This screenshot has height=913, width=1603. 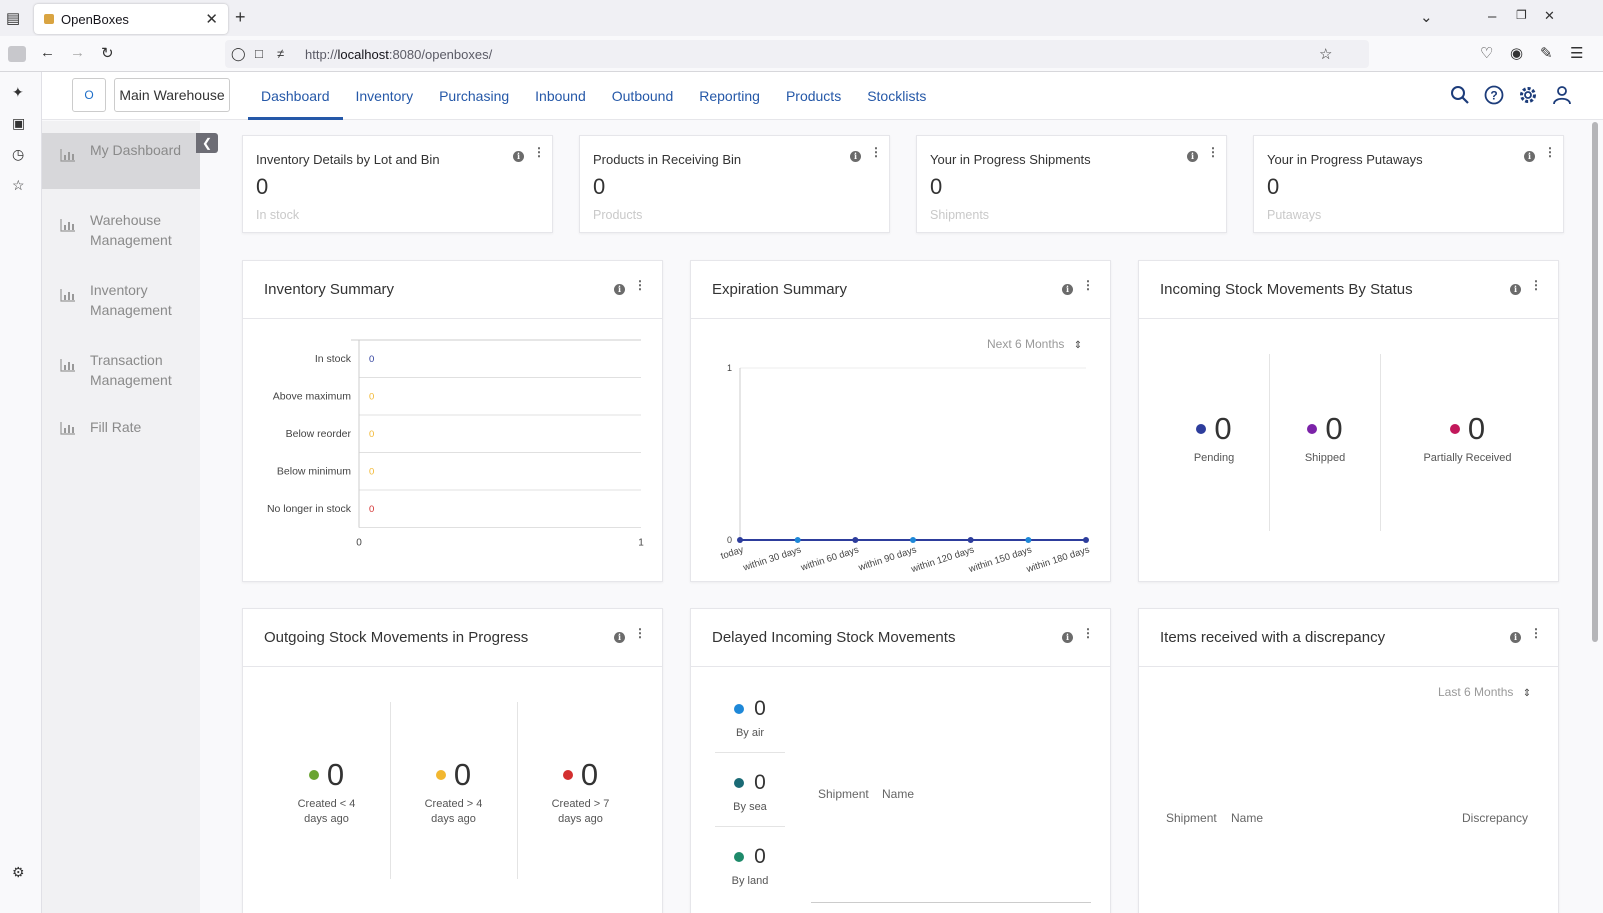 What do you see at coordinates (750, 792) in the screenshot?
I see `delayed-by-sea: 0 By sea` at bounding box center [750, 792].